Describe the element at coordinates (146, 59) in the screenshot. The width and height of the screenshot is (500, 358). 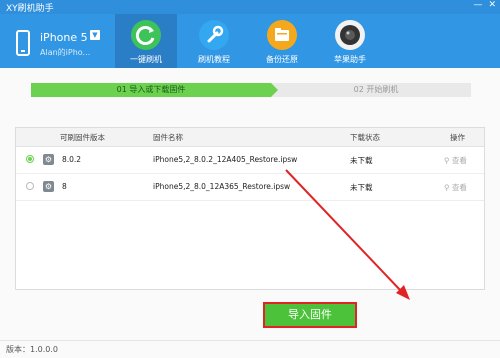
I see `tab-label: 一键刷机` at that location.